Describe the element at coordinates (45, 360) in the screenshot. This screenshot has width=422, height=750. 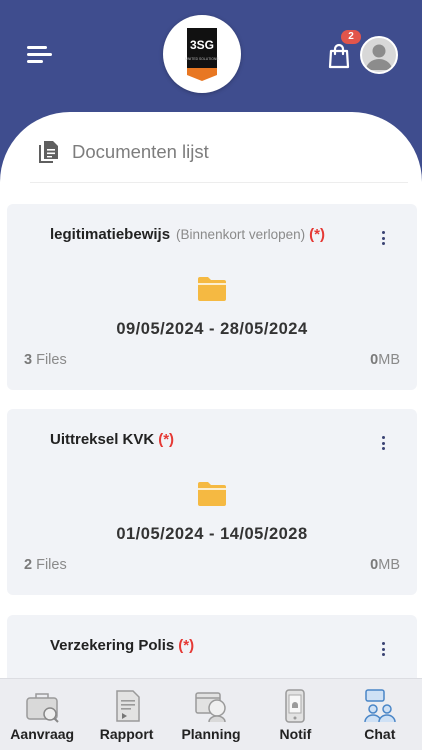
I see `files-count: 3 Files` at that location.